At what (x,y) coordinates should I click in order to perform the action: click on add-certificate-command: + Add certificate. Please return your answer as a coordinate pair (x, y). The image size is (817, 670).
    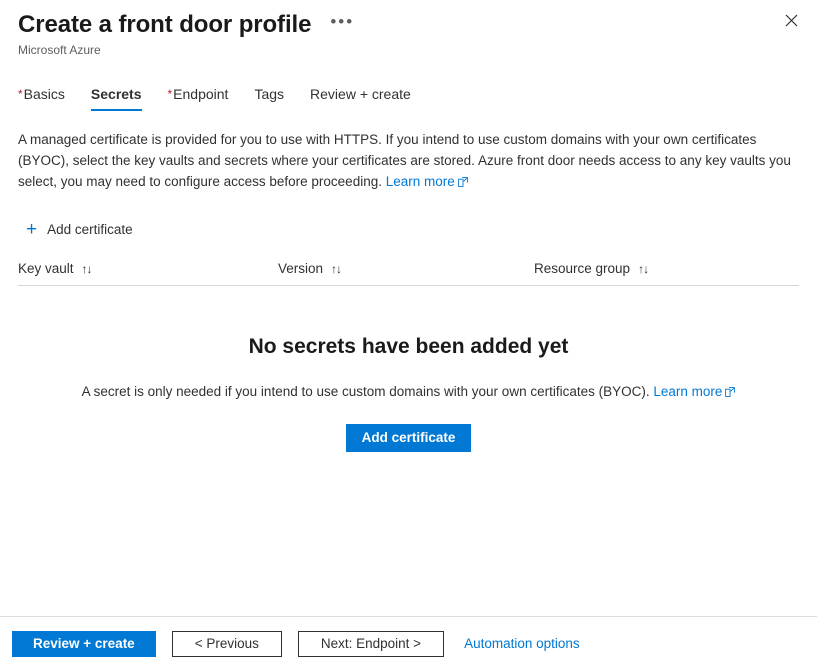
    Looking at the image, I should click on (78, 229).